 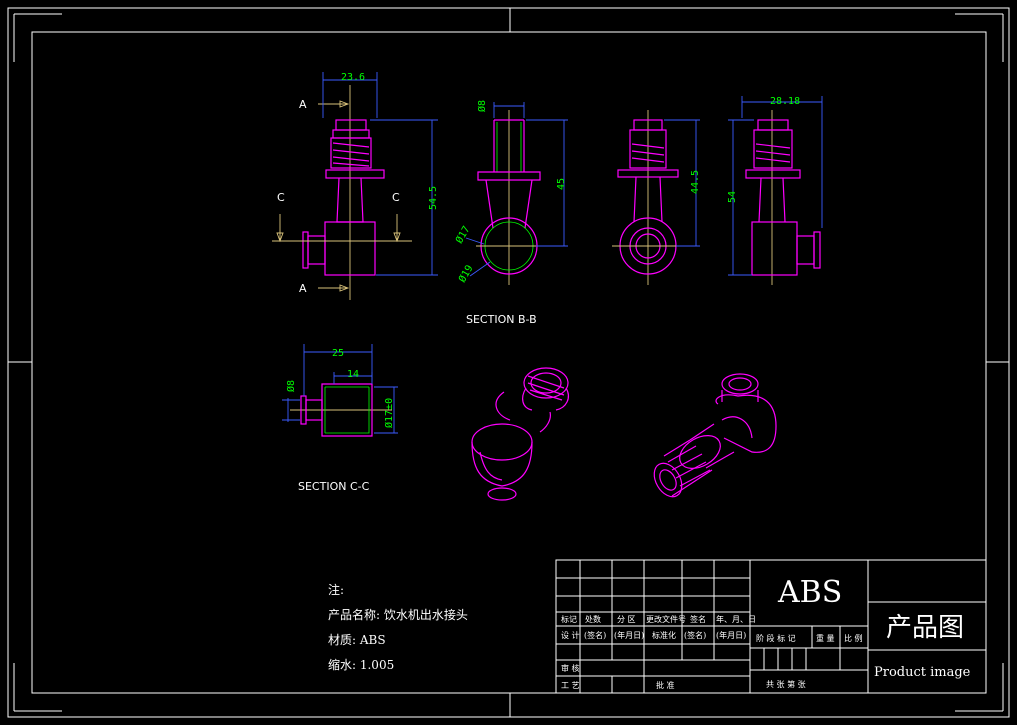 What do you see at coordinates (656, 197) in the screenshot?
I see `side-view: 44.5` at bounding box center [656, 197].